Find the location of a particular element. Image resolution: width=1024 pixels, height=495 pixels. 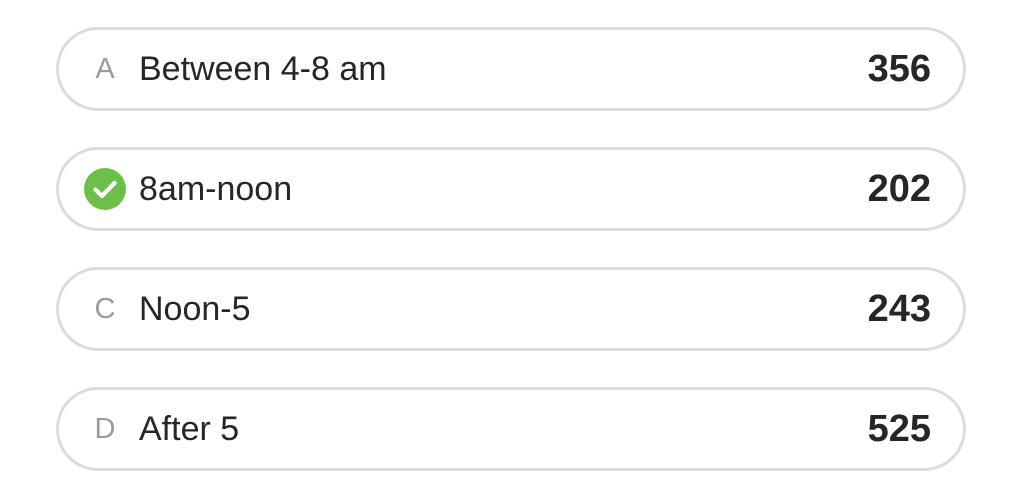

option-label-c: Noon-5 is located at coordinates (195, 308).